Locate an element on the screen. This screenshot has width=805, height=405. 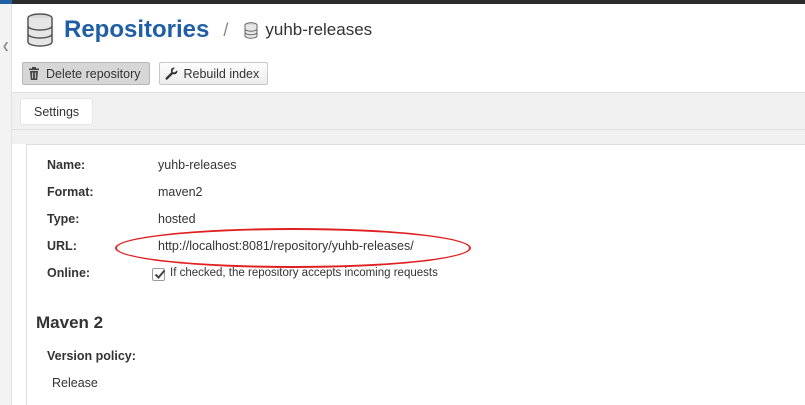
toolbar: Delete repository Rebuild index is located at coordinates (145, 73).